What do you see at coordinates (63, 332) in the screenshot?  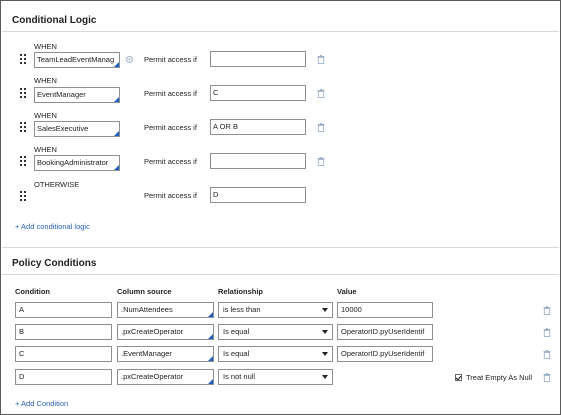 I see `condition-input: B` at bounding box center [63, 332].